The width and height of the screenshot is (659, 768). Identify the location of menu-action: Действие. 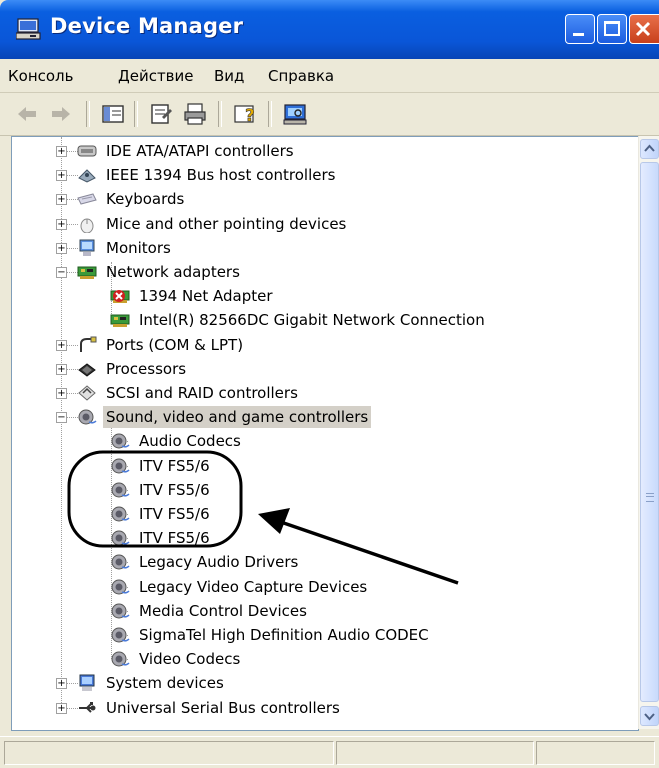
(156, 76).